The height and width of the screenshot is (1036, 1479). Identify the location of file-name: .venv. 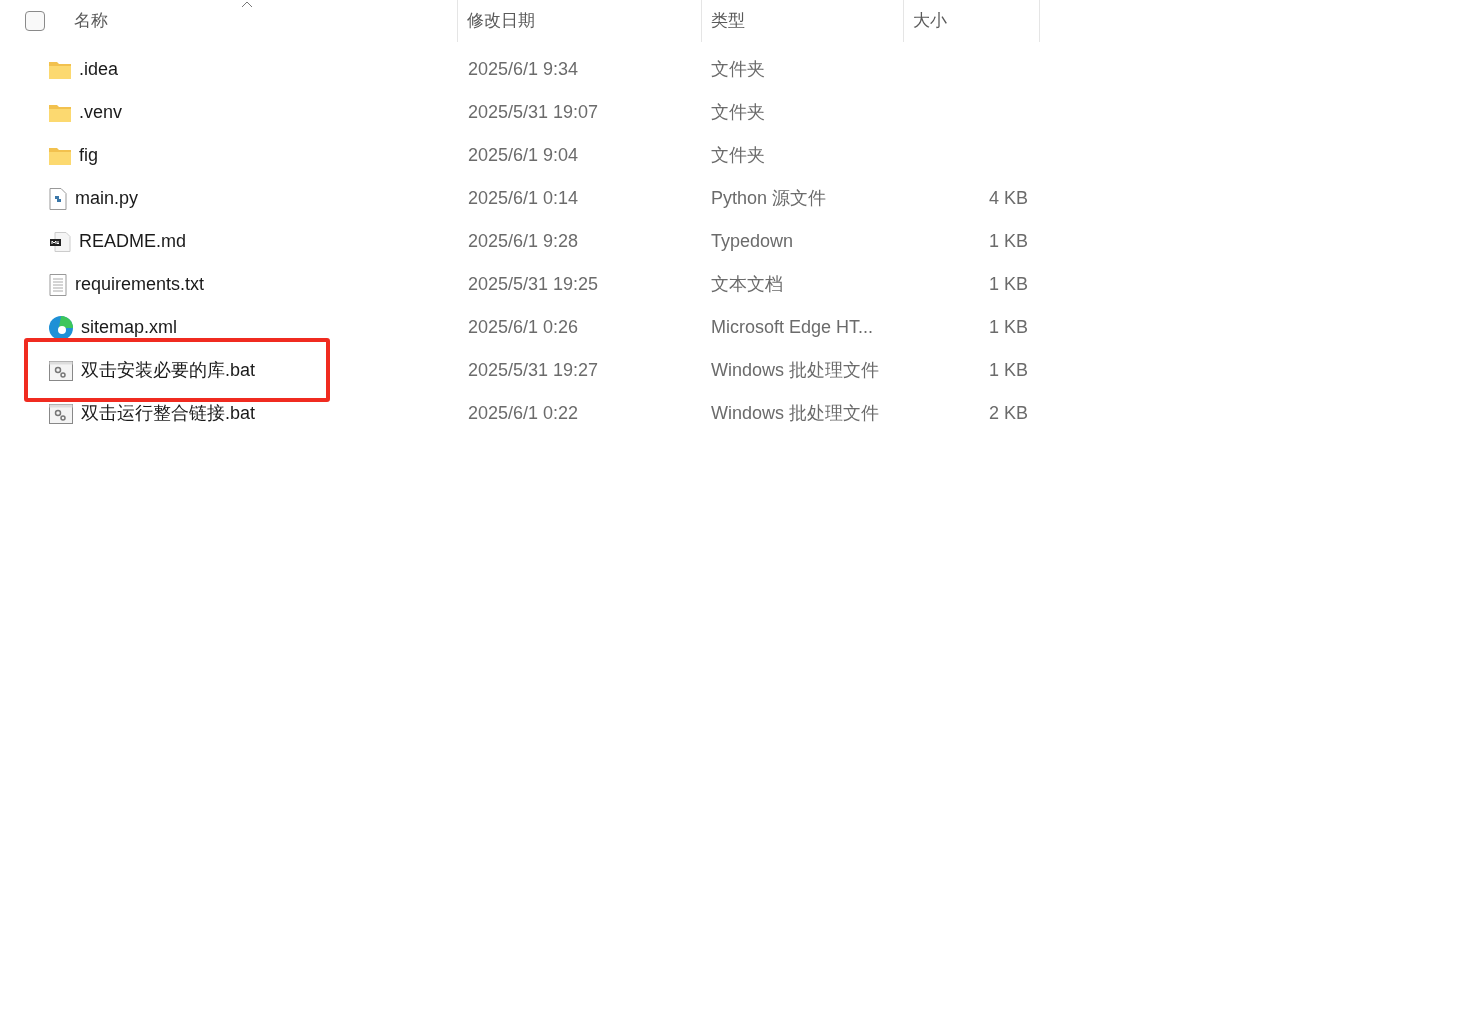
(101, 112).